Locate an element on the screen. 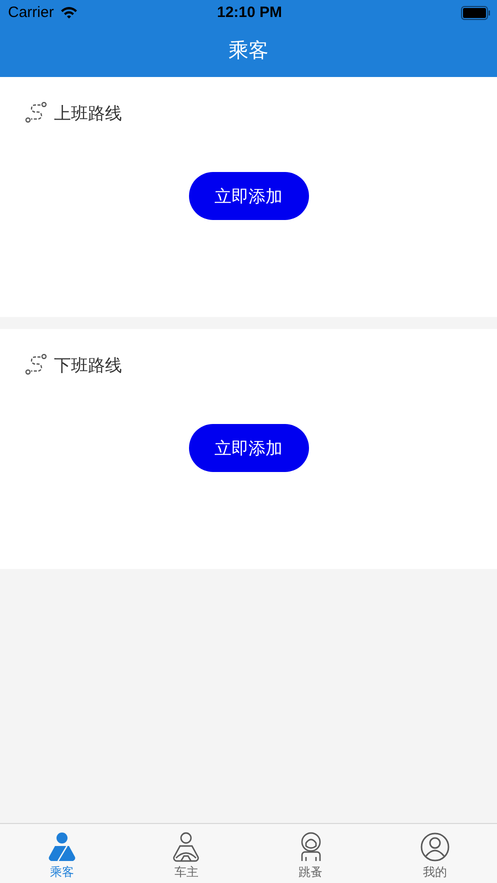  driver-icon is located at coordinates (186, 847).